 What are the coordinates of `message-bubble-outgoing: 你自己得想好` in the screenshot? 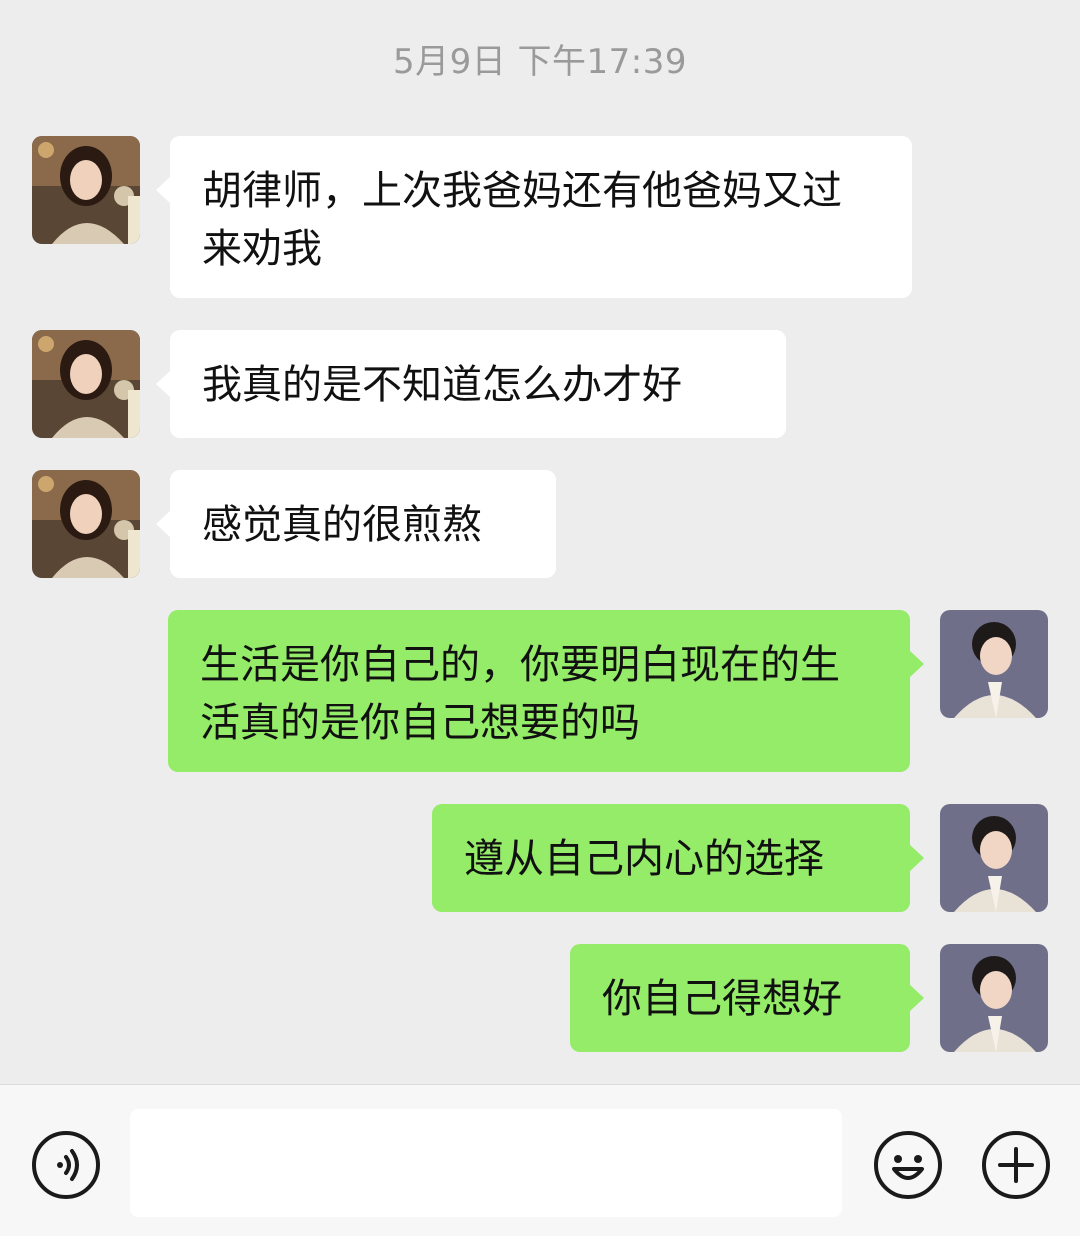 It's located at (747, 998).